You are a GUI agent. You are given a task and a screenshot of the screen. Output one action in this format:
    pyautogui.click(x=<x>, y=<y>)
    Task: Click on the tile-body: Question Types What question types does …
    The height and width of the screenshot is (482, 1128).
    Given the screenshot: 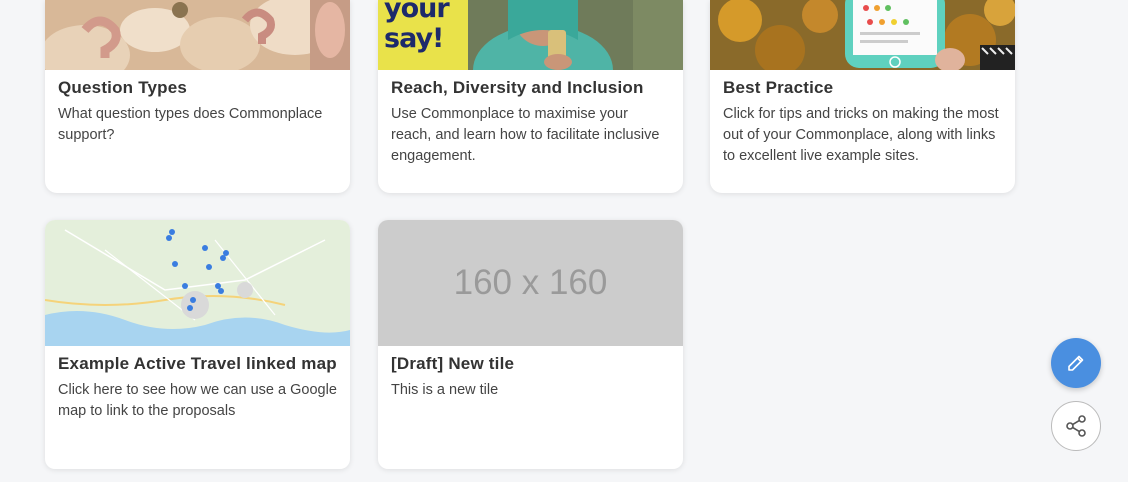 What is the action you would take?
    pyautogui.click(x=197, y=113)
    